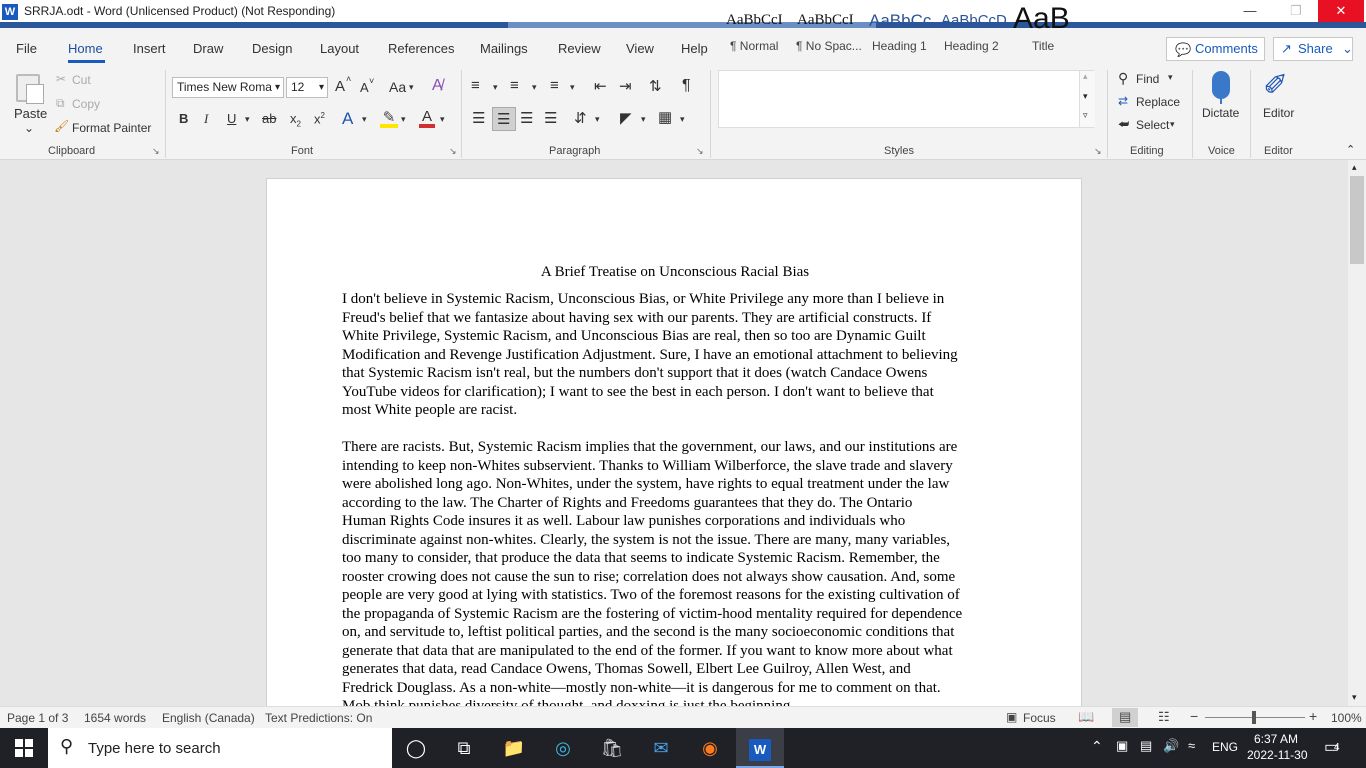 Image resolution: width=1366 pixels, height=768 pixels. I want to click on change-case-button: Aa, so click(397, 87).